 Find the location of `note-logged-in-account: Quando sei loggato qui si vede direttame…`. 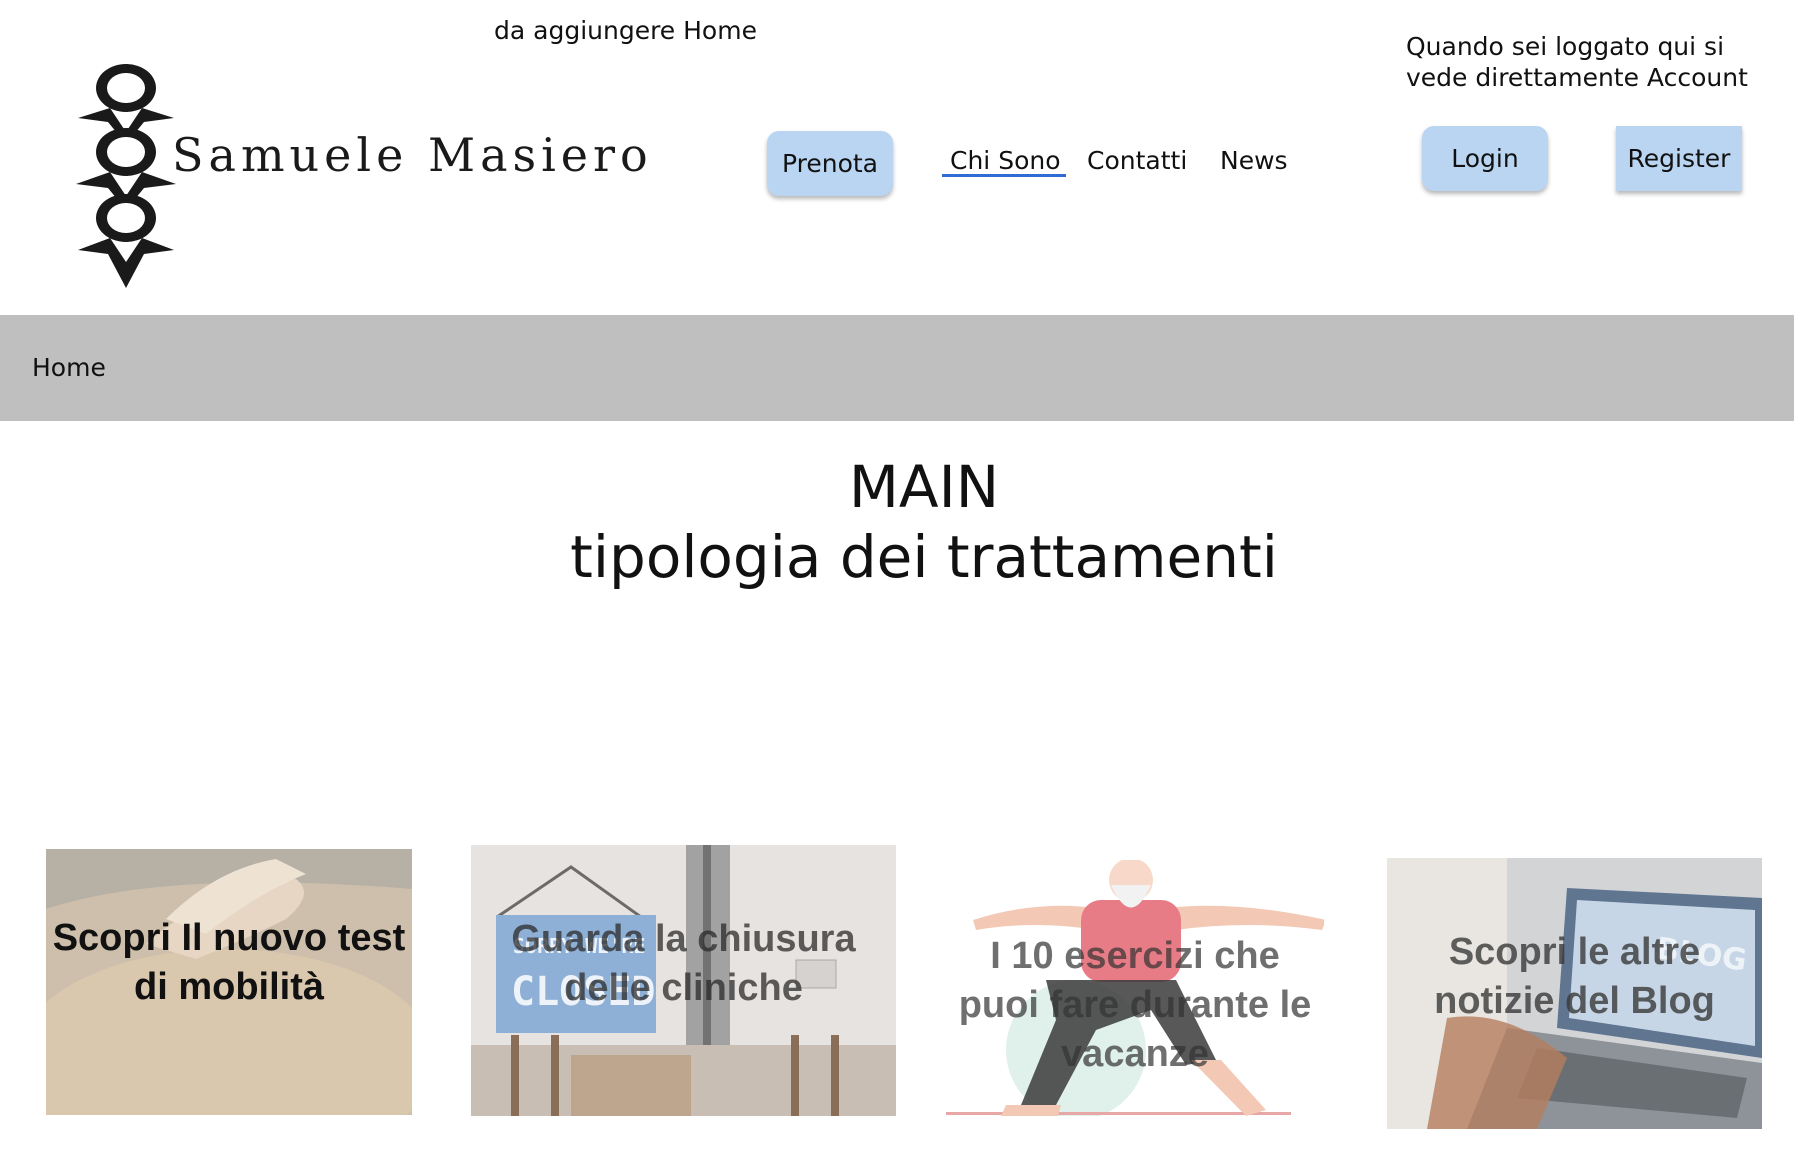

note-logged-in-account: Quando sei loggato qui si vede direttame… is located at coordinates (1577, 62).